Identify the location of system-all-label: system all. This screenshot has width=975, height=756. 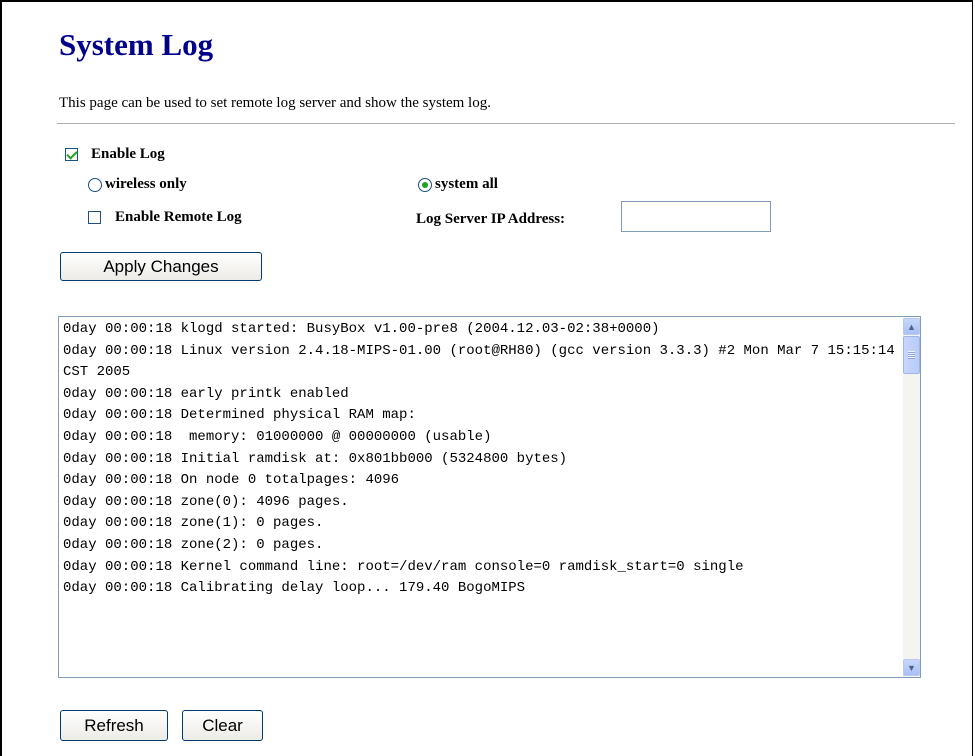
(466, 184).